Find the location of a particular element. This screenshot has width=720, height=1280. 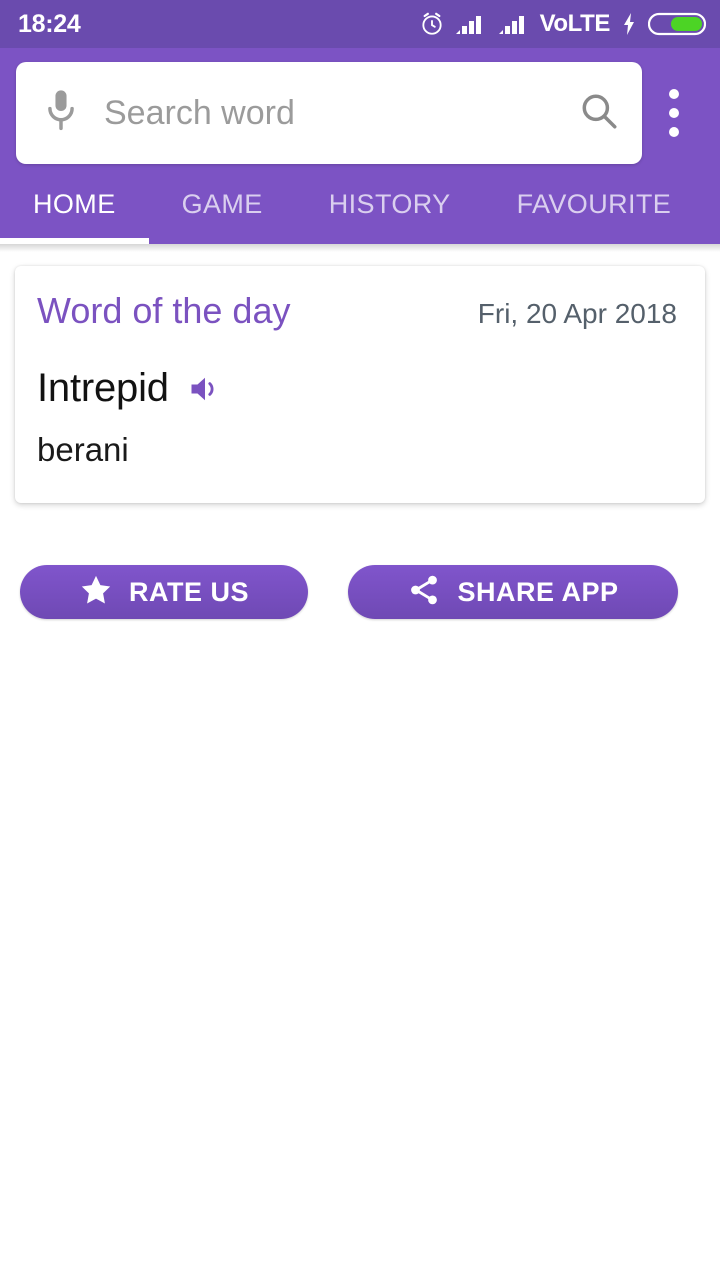

rate-us-label: RATE US is located at coordinates (188, 591).